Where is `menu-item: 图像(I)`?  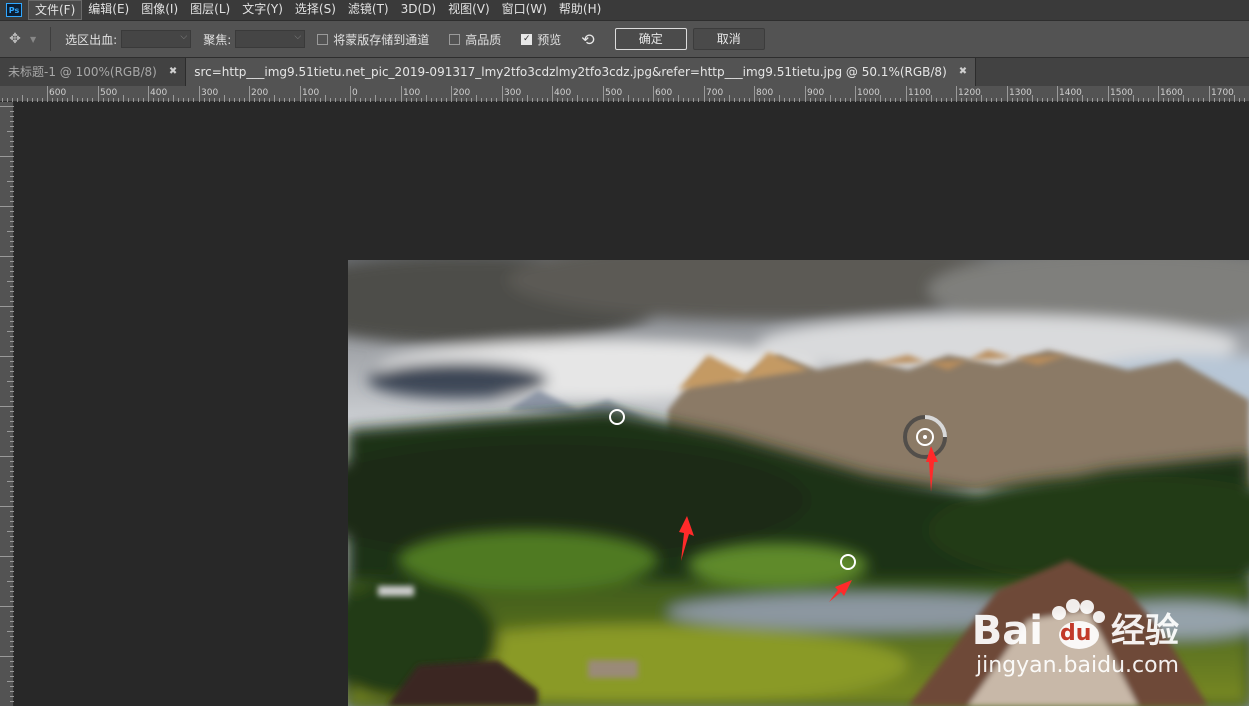
menu-item: 图像(I) is located at coordinates (159, 10).